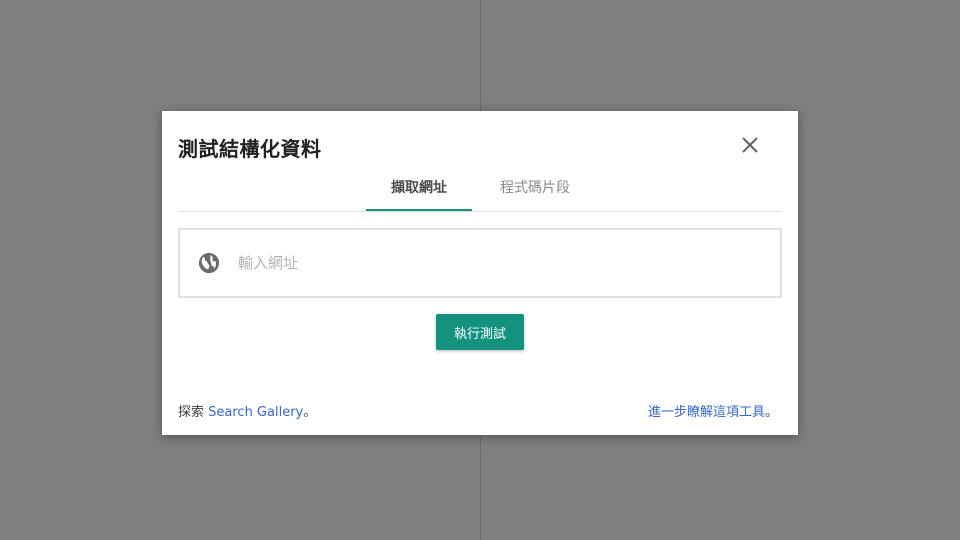 The width and height of the screenshot is (960, 540). What do you see at coordinates (209, 263) in the screenshot?
I see `globe-icon` at bounding box center [209, 263].